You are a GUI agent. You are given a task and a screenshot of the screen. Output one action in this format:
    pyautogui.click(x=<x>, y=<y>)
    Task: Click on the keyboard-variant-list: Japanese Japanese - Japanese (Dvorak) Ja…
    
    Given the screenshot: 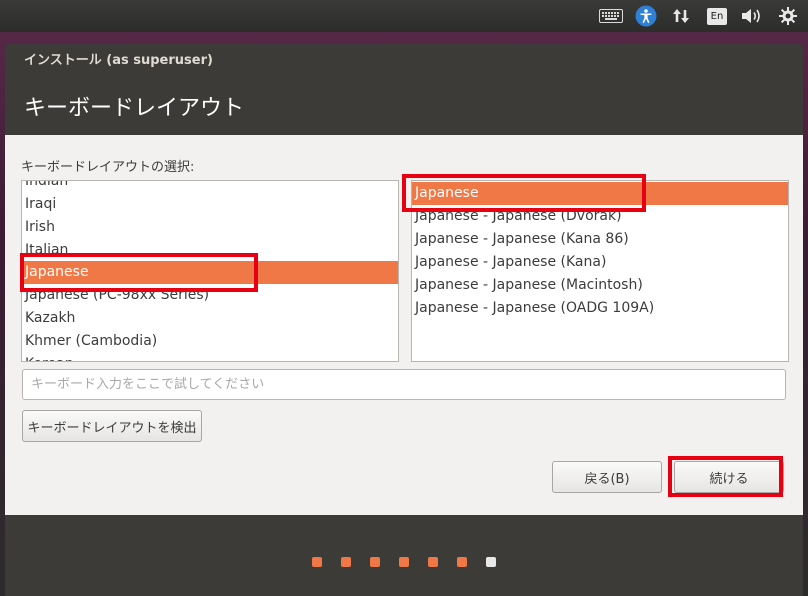 What is the action you would take?
    pyautogui.click(x=600, y=271)
    